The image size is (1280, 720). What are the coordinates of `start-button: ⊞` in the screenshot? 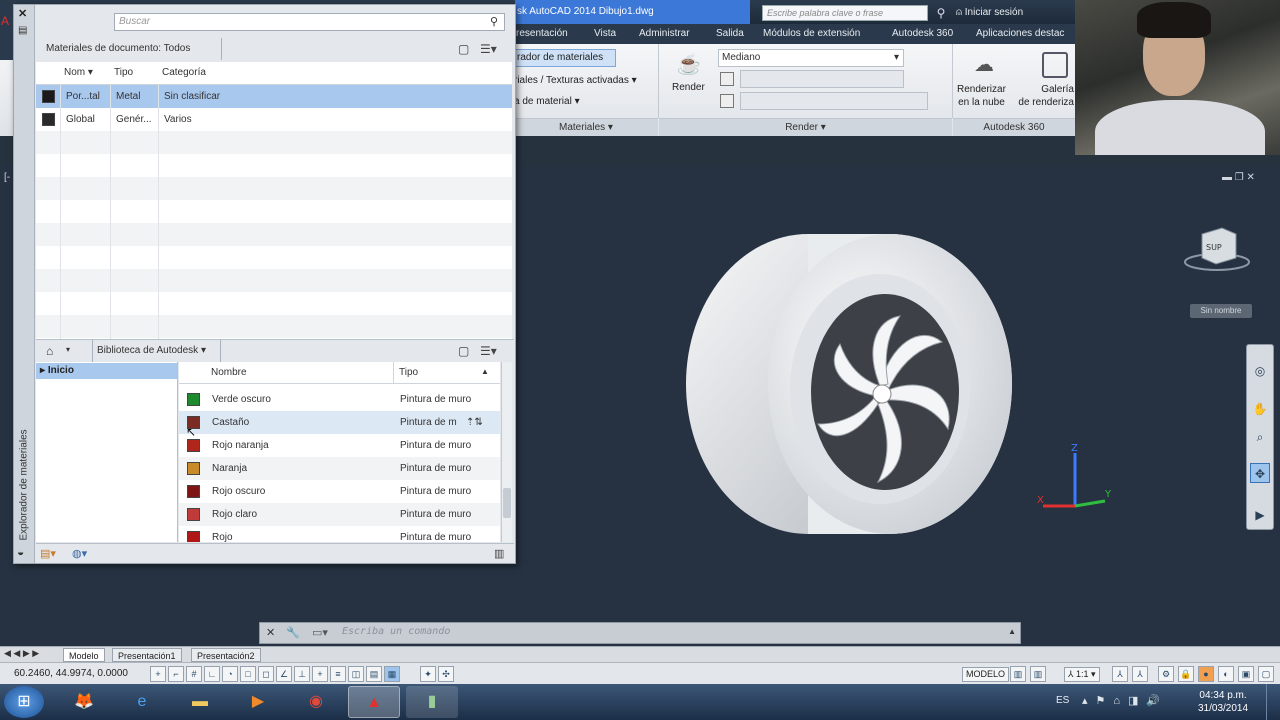 It's located at (24, 702).